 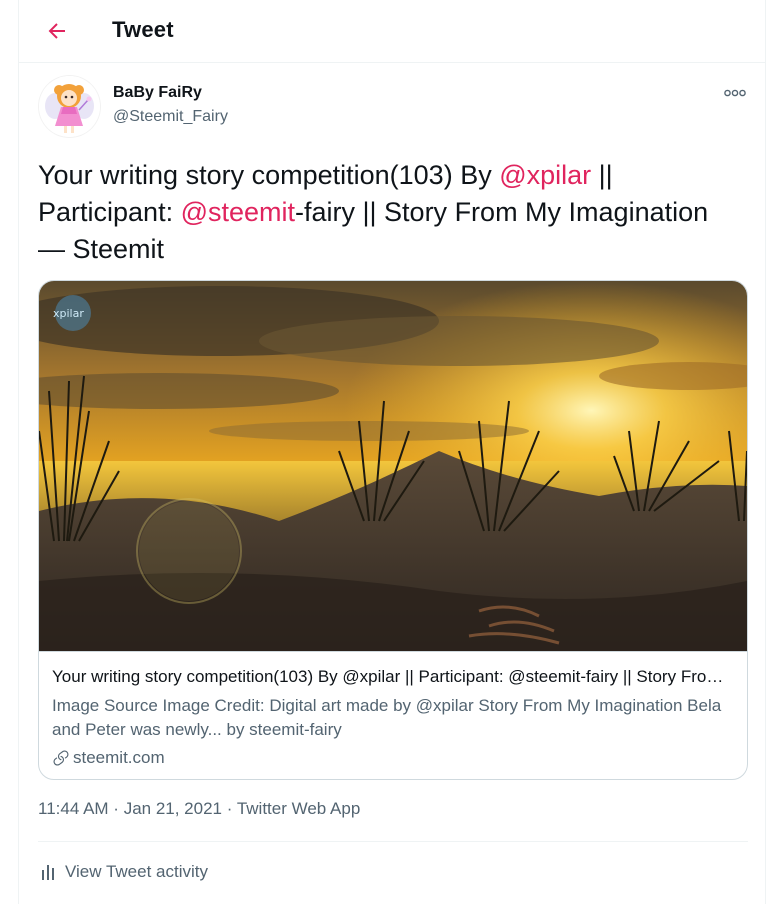 I want to click on more-icon, so click(x=735, y=93).